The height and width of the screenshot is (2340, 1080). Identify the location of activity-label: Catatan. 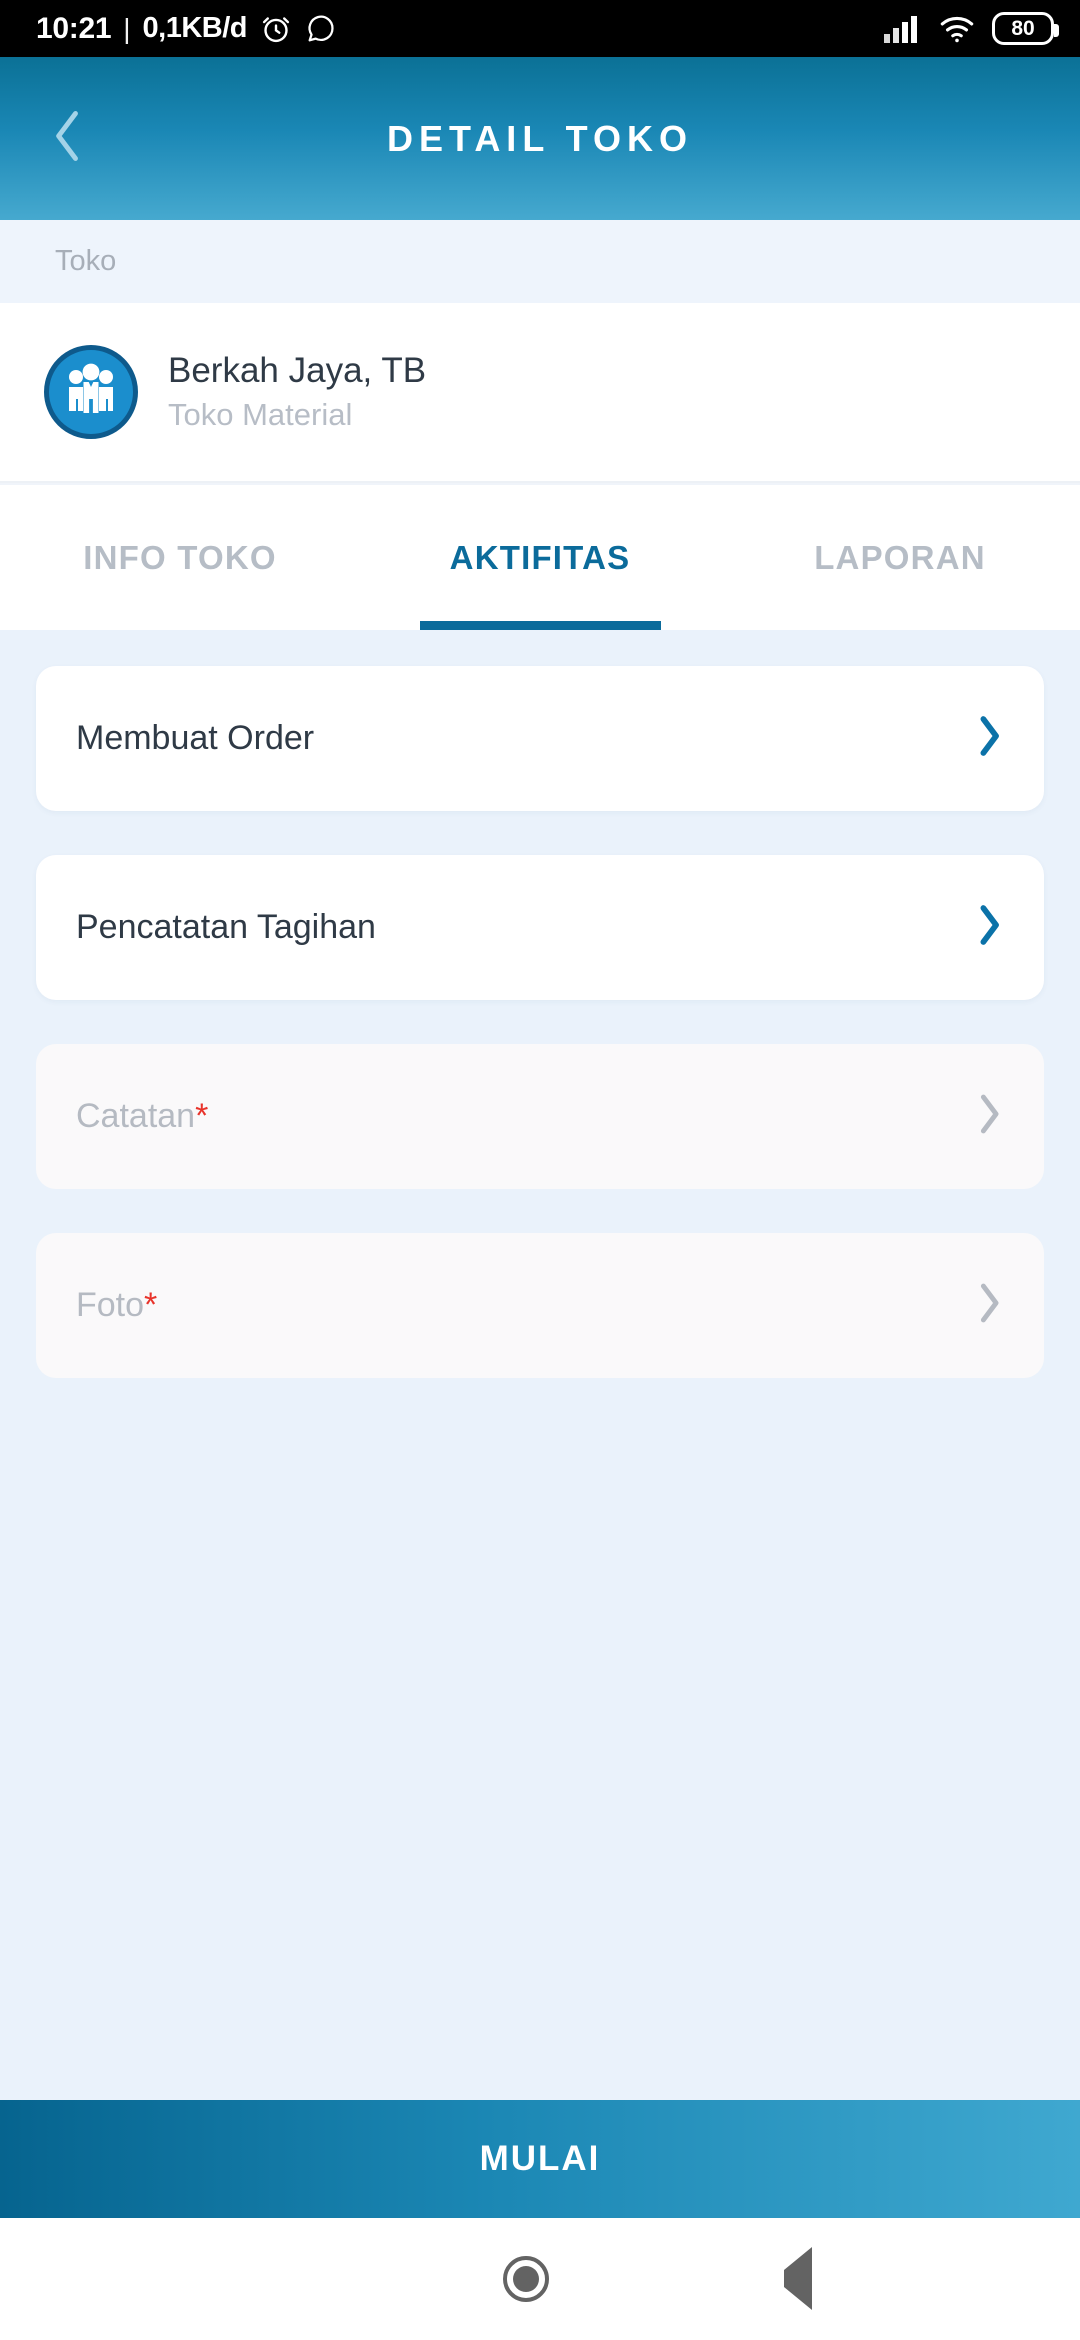
(136, 1116).